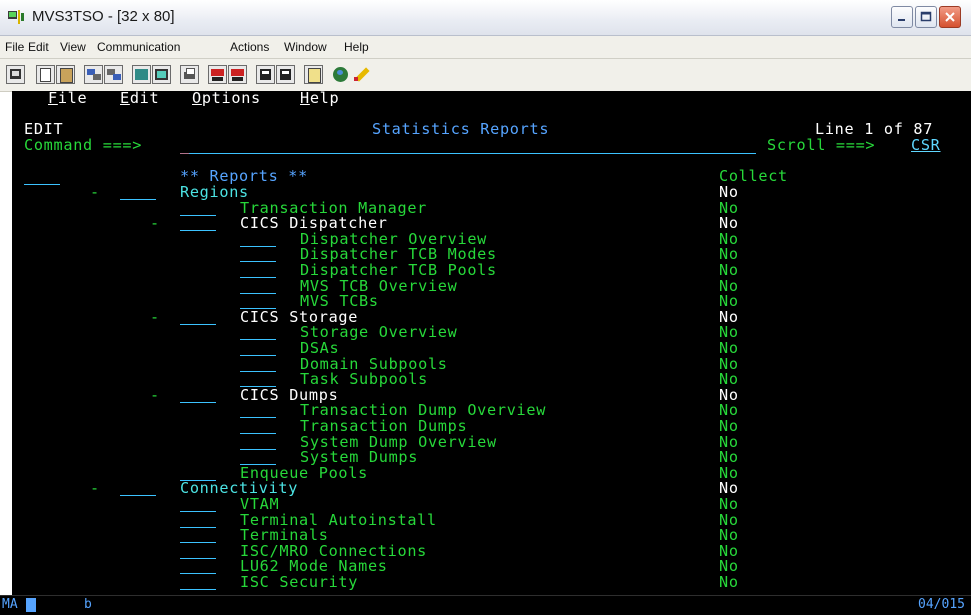  What do you see at coordinates (305, 47) in the screenshot?
I see `menu-window: Window` at bounding box center [305, 47].